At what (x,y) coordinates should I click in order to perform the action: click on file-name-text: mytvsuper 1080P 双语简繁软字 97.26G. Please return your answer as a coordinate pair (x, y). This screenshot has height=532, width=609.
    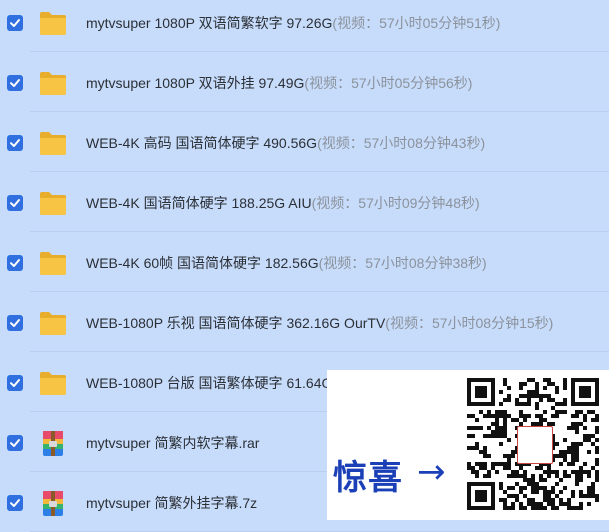
    Looking at the image, I should click on (209, 23).